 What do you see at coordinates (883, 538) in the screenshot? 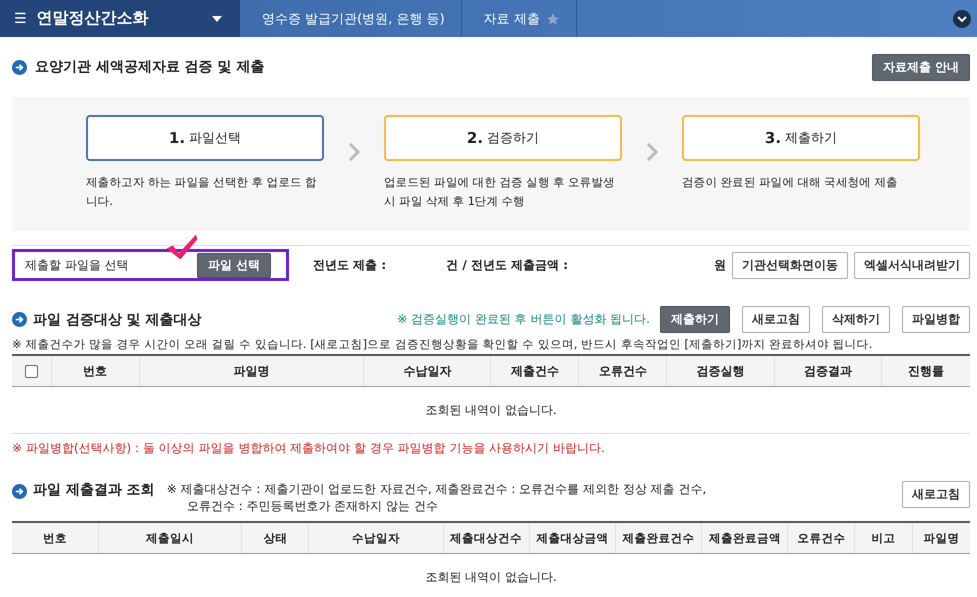
I see `column-header: 비고` at bounding box center [883, 538].